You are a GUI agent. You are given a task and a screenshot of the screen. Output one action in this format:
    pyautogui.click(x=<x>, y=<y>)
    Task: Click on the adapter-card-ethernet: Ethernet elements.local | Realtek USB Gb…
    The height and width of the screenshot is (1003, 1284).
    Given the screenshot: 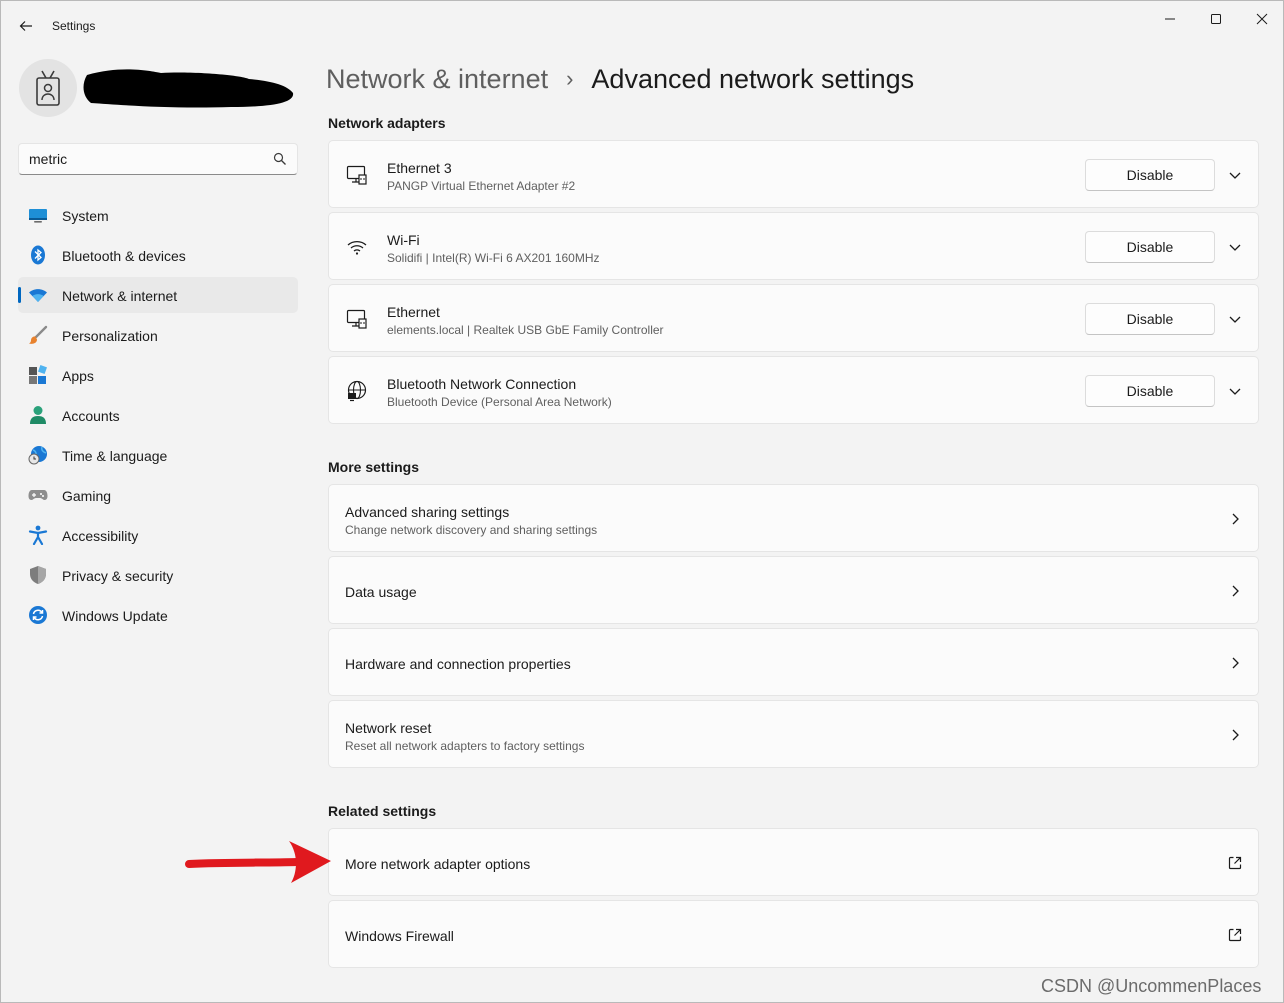 What is the action you would take?
    pyautogui.click(x=793, y=318)
    